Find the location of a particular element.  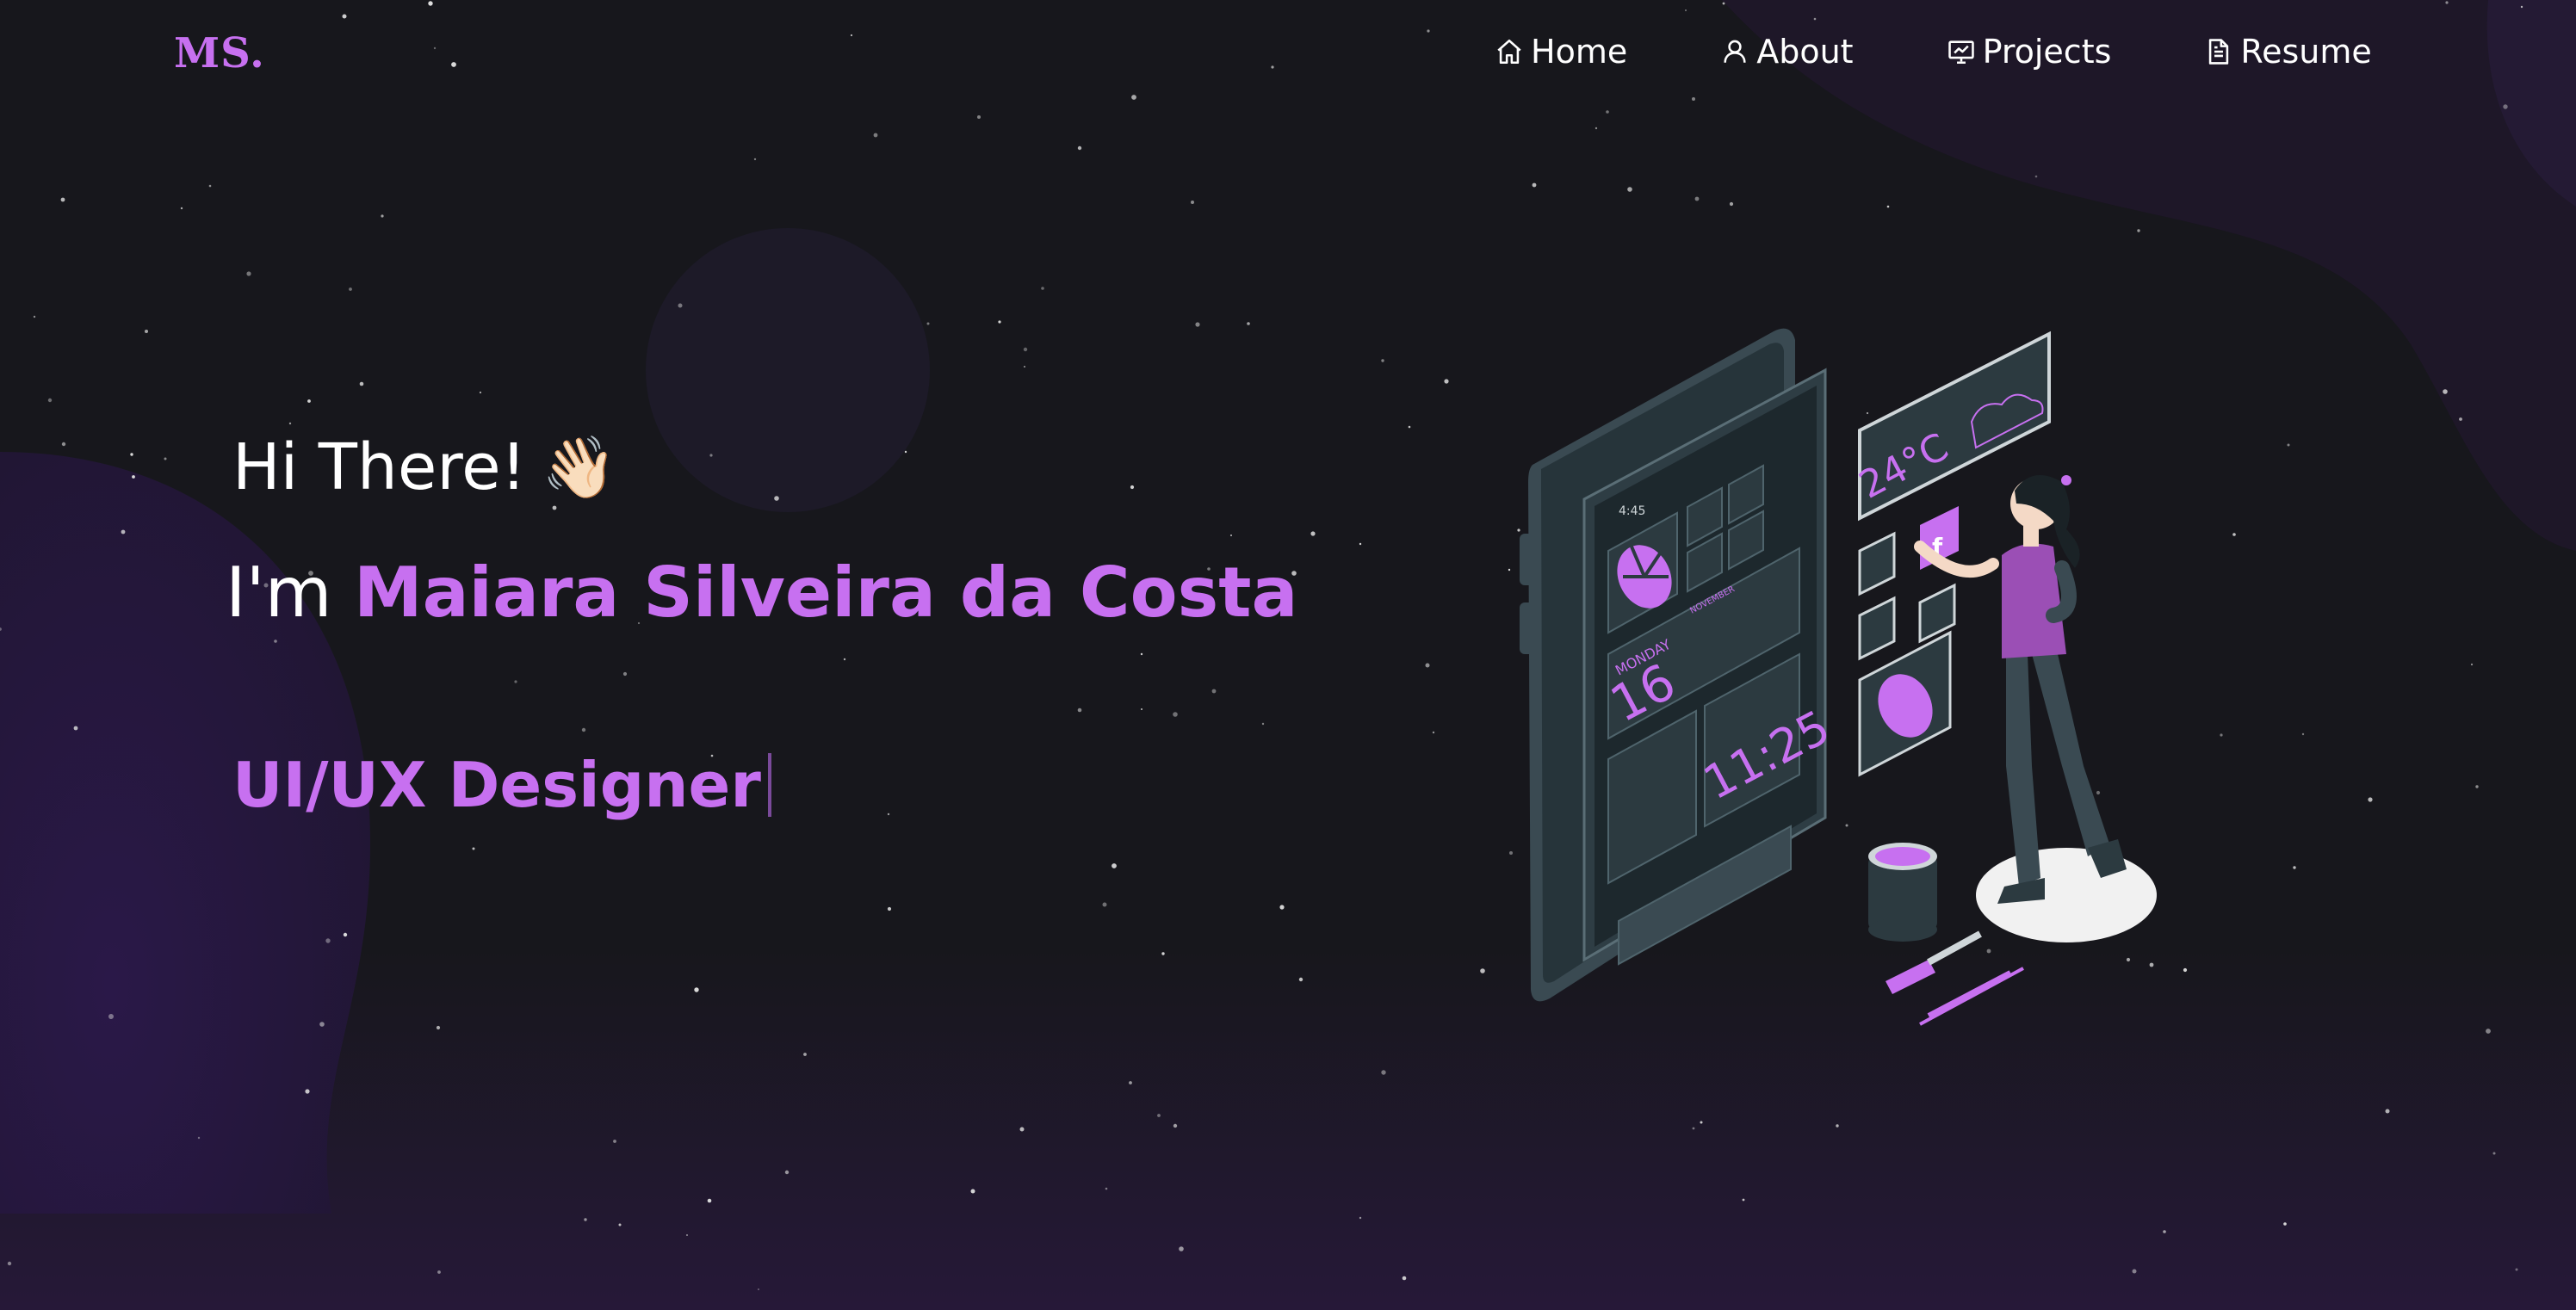

nav-projects: Projects is located at coordinates (2029, 51).